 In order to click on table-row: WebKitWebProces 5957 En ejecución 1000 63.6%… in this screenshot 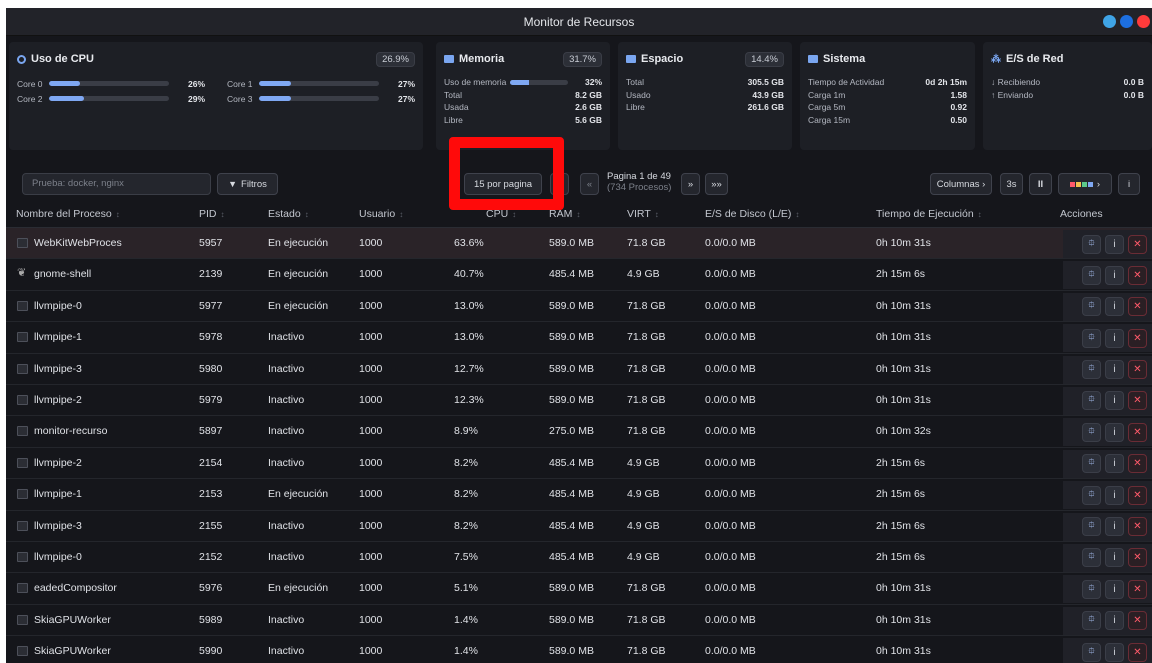, I will do `click(579, 244)`.